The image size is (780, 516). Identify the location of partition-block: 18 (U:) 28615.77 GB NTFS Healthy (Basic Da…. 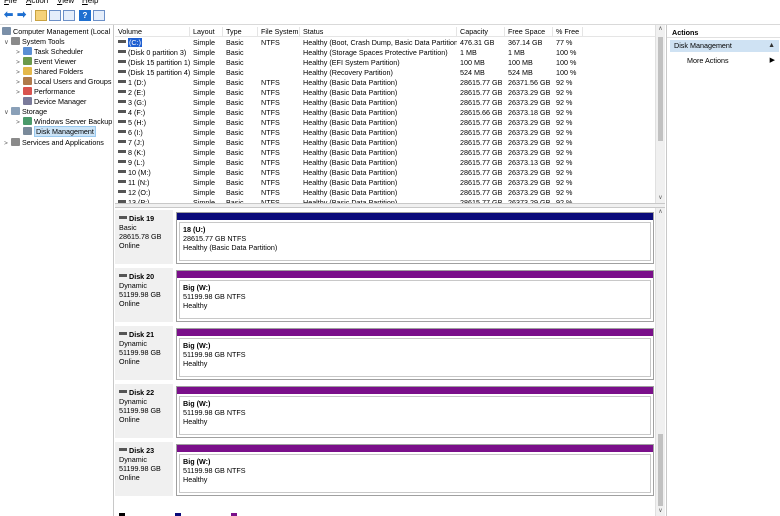
(415, 238).